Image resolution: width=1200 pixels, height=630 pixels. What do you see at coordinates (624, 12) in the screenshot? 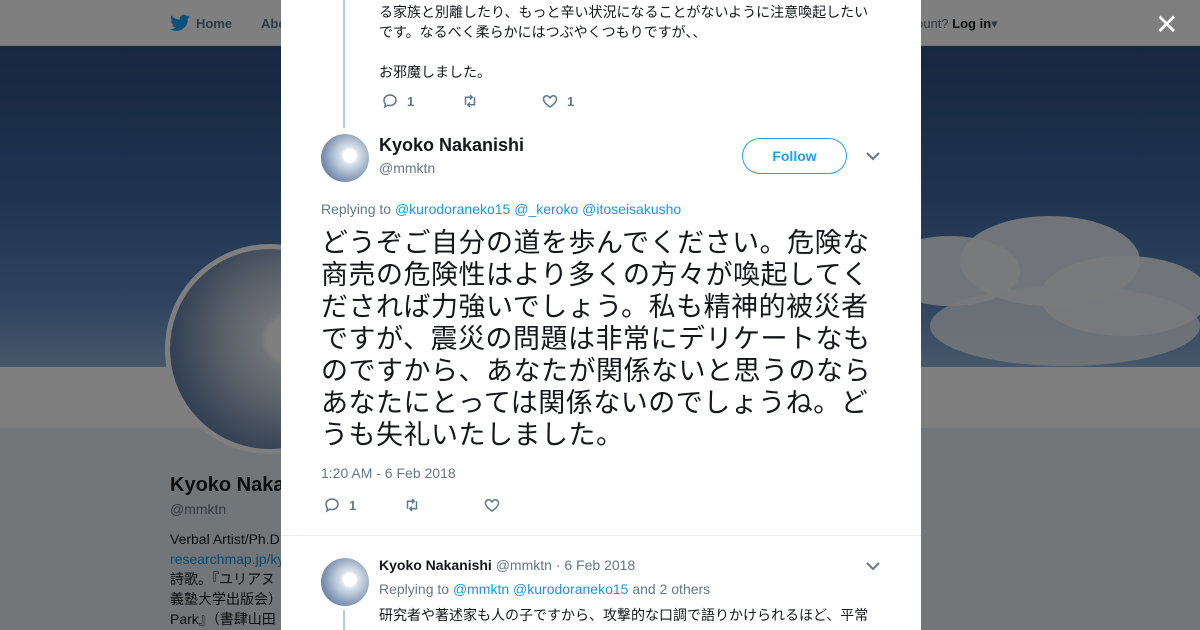
I see `prev-text-line: る家族と別離したり、もっと辛い状況になることがないように注意喚起したい` at bounding box center [624, 12].